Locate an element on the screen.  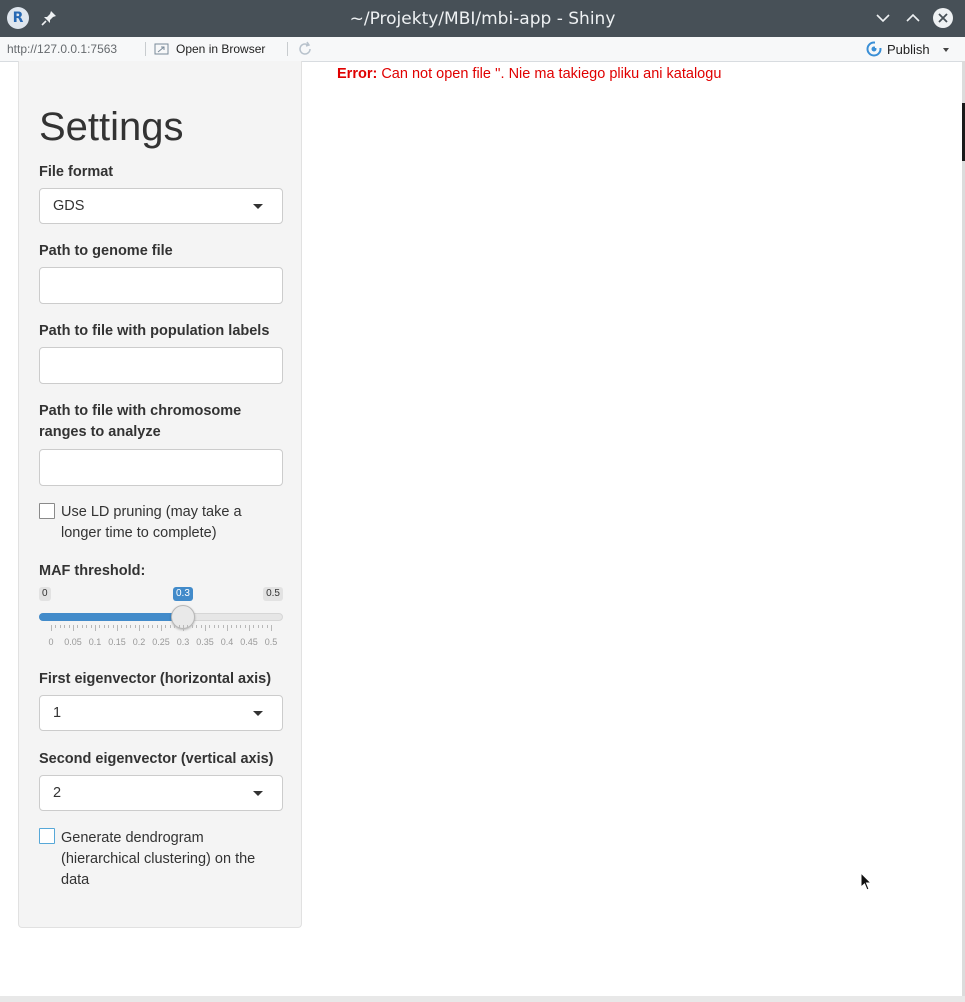
slider-tick-label: 0.1 is located at coordinates (95, 642).